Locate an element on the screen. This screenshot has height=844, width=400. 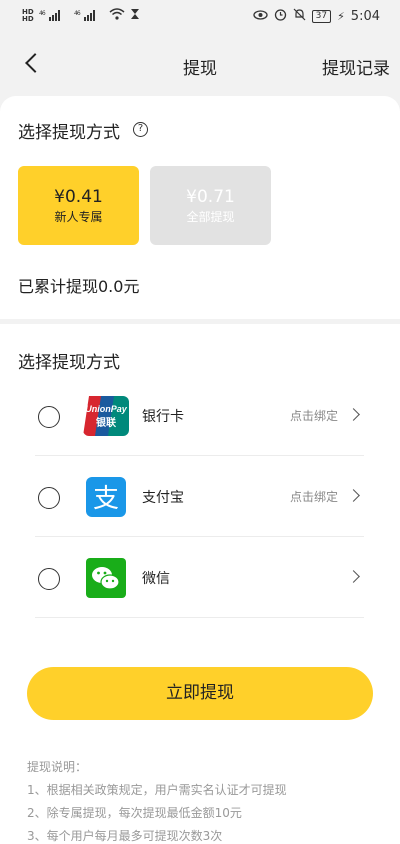
svg-text: UnionPay is located at coordinates (106, 409).